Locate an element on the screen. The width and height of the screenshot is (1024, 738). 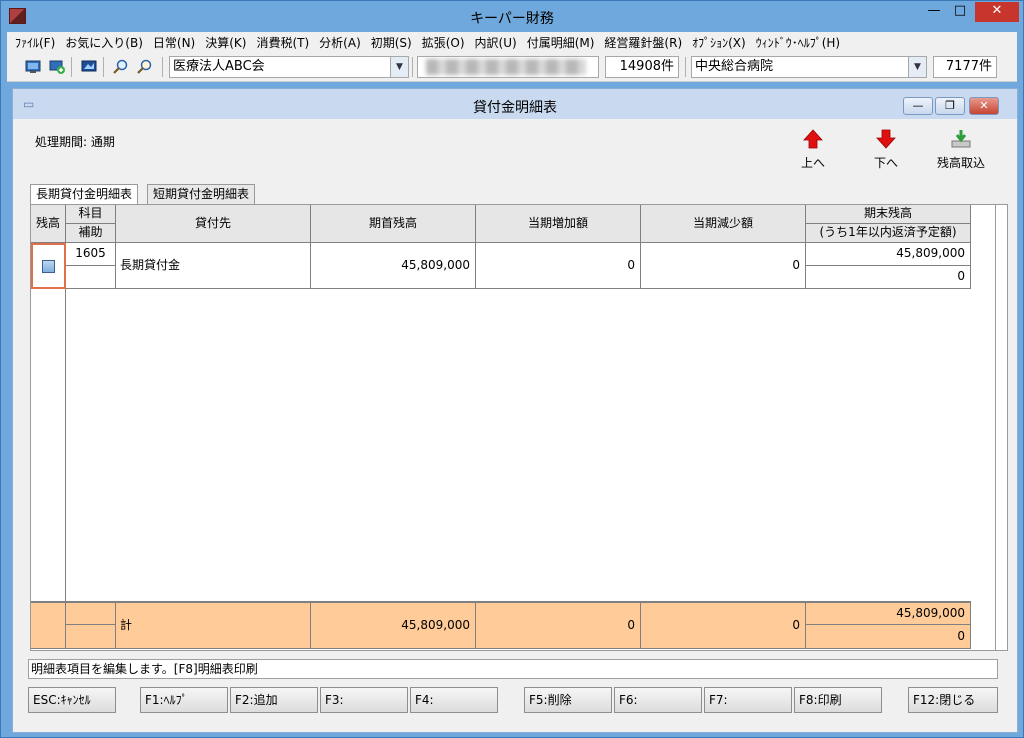
menu-closing: 決算(K) is located at coordinates (226, 42).